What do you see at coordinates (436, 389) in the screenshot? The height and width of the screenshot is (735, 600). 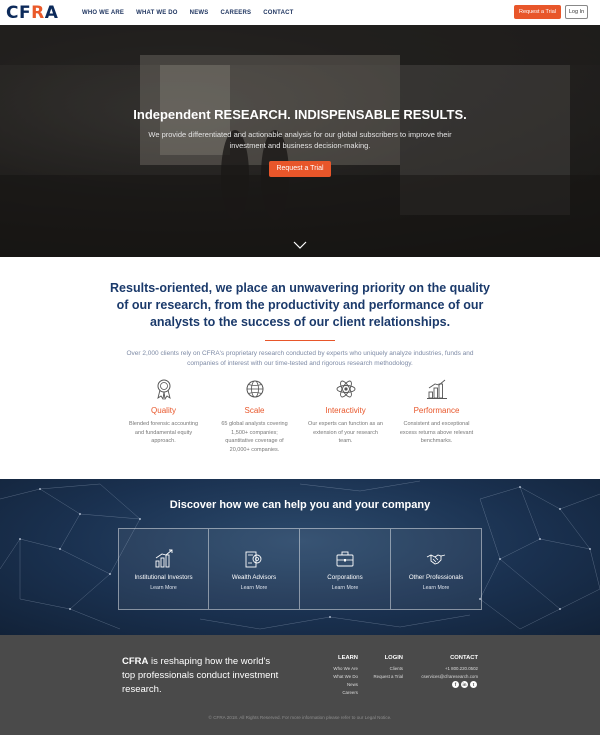 I see `bar-chart-icon` at bounding box center [436, 389].